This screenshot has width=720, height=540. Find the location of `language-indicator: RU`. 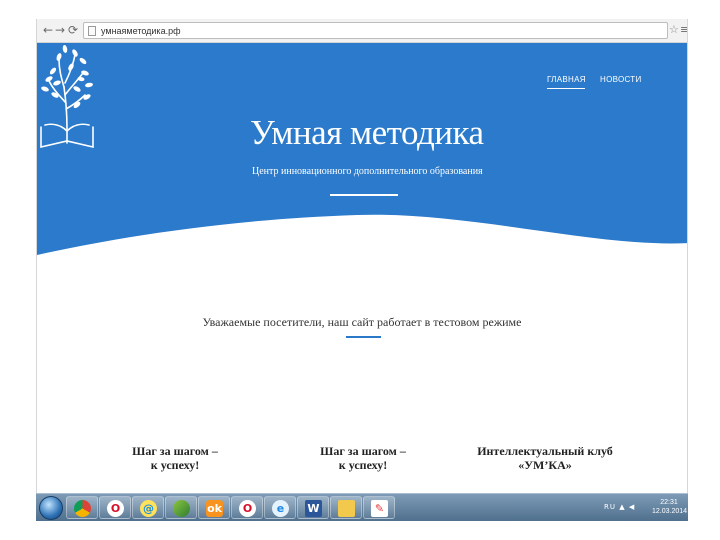

language-indicator: RU is located at coordinates (610, 507).